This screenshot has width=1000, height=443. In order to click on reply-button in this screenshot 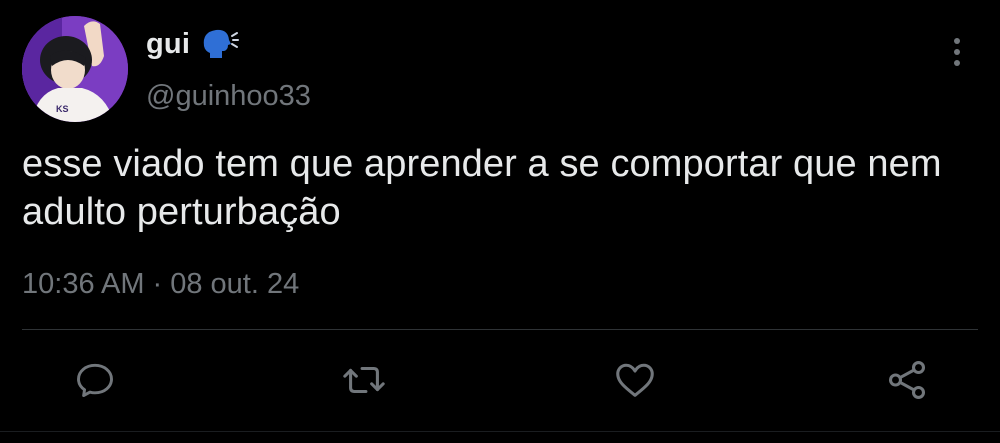, I will do `click(95, 380)`.